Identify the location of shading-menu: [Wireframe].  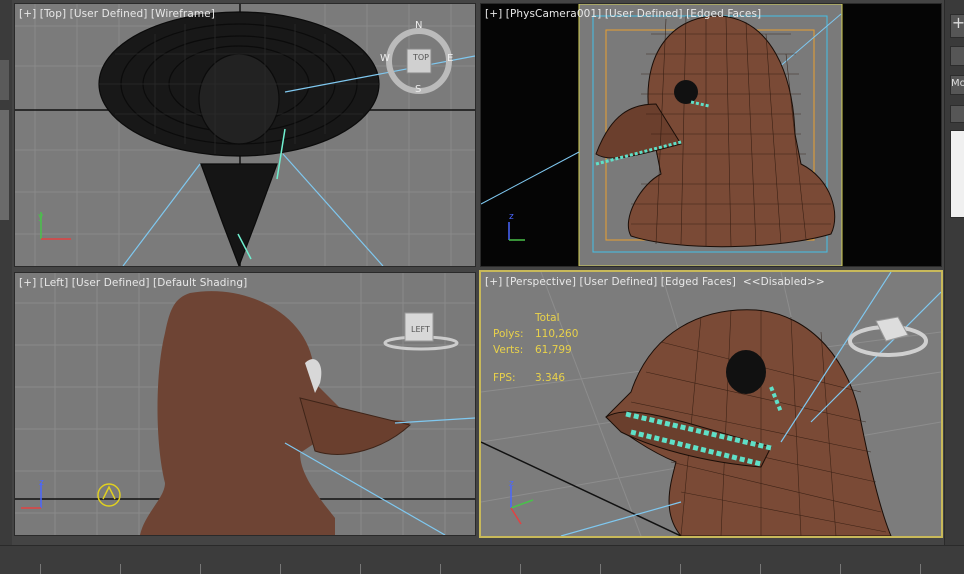
(183, 14).